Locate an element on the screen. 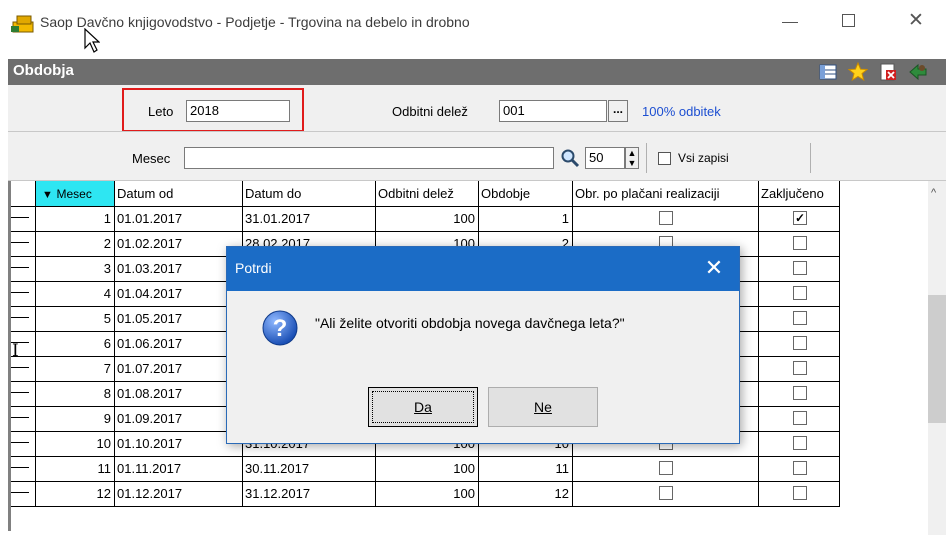 The height and width of the screenshot is (535, 946). record-count-input: 50 is located at coordinates (605, 158).